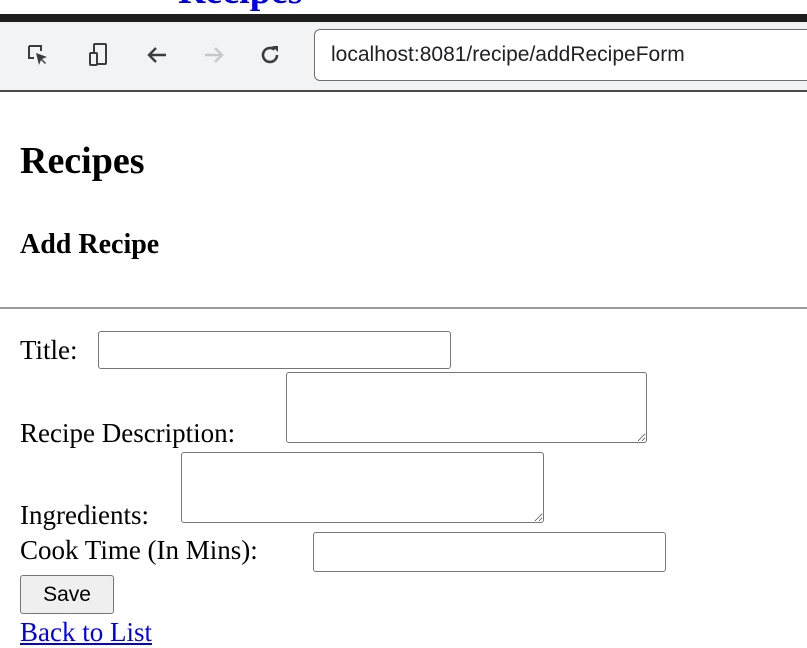  Describe the element at coordinates (38, 55) in the screenshot. I see `inspect-element-icon` at that location.